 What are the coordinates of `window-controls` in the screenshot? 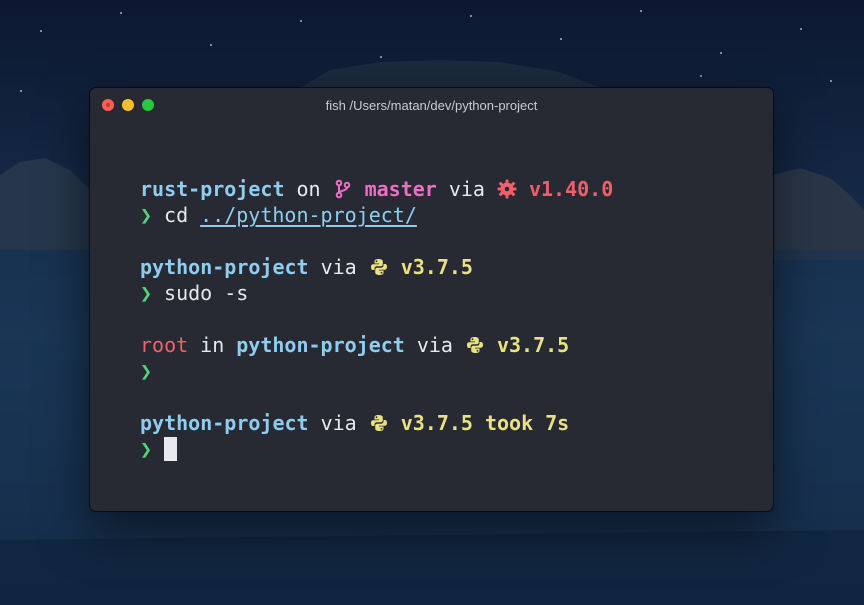 It's located at (128, 105).